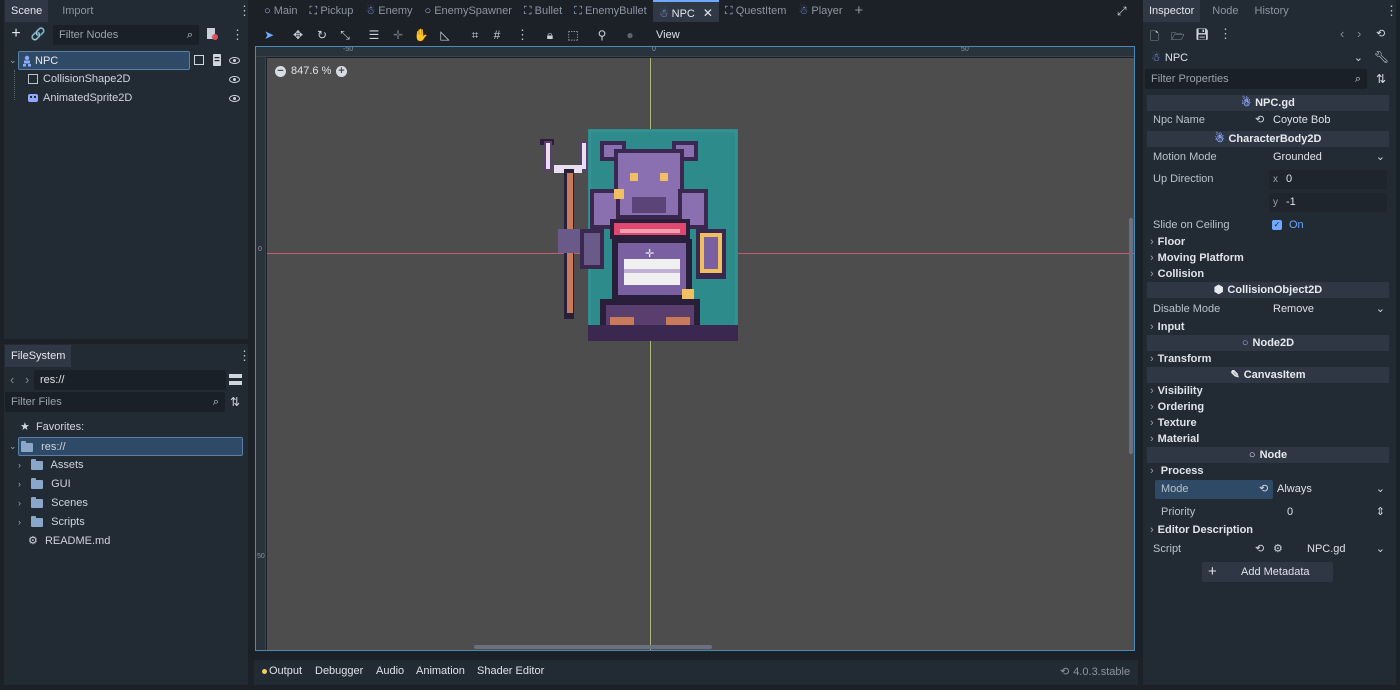 This screenshot has height=690, width=1400. Describe the element at coordinates (1181, 359) in the screenshot. I see `group-transform: Transform` at that location.